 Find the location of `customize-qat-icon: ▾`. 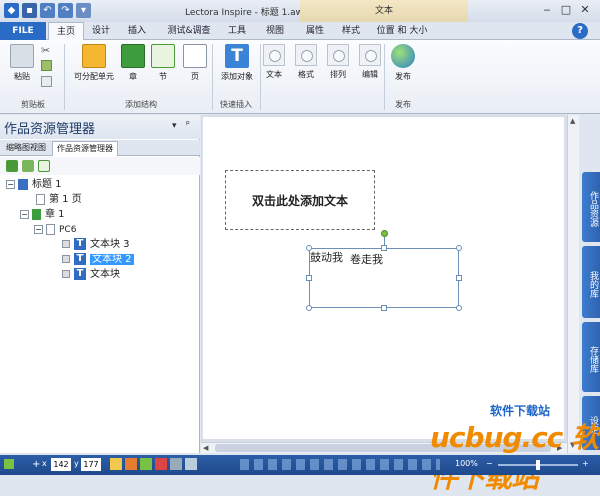

customize-qat-icon: ▾ is located at coordinates (83, 10).